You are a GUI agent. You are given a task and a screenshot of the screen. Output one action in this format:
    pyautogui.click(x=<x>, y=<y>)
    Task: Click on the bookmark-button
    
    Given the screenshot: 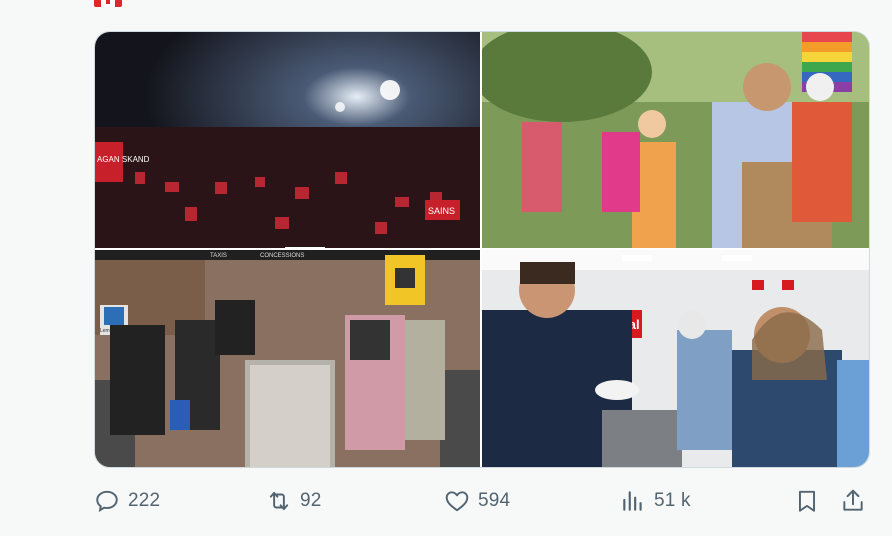 What is the action you would take?
    pyautogui.click(x=807, y=501)
    